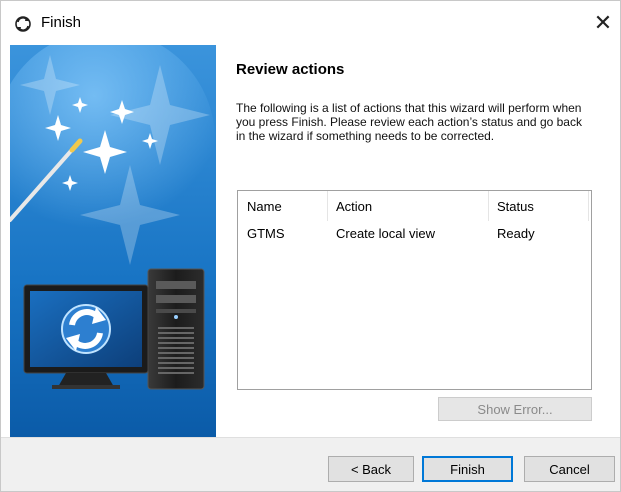 The height and width of the screenshot is (492, 621). What do you see at coordinates (61, 22) in the screenshot?
I see `window-title: Finish` at bounding box center [61, 22].